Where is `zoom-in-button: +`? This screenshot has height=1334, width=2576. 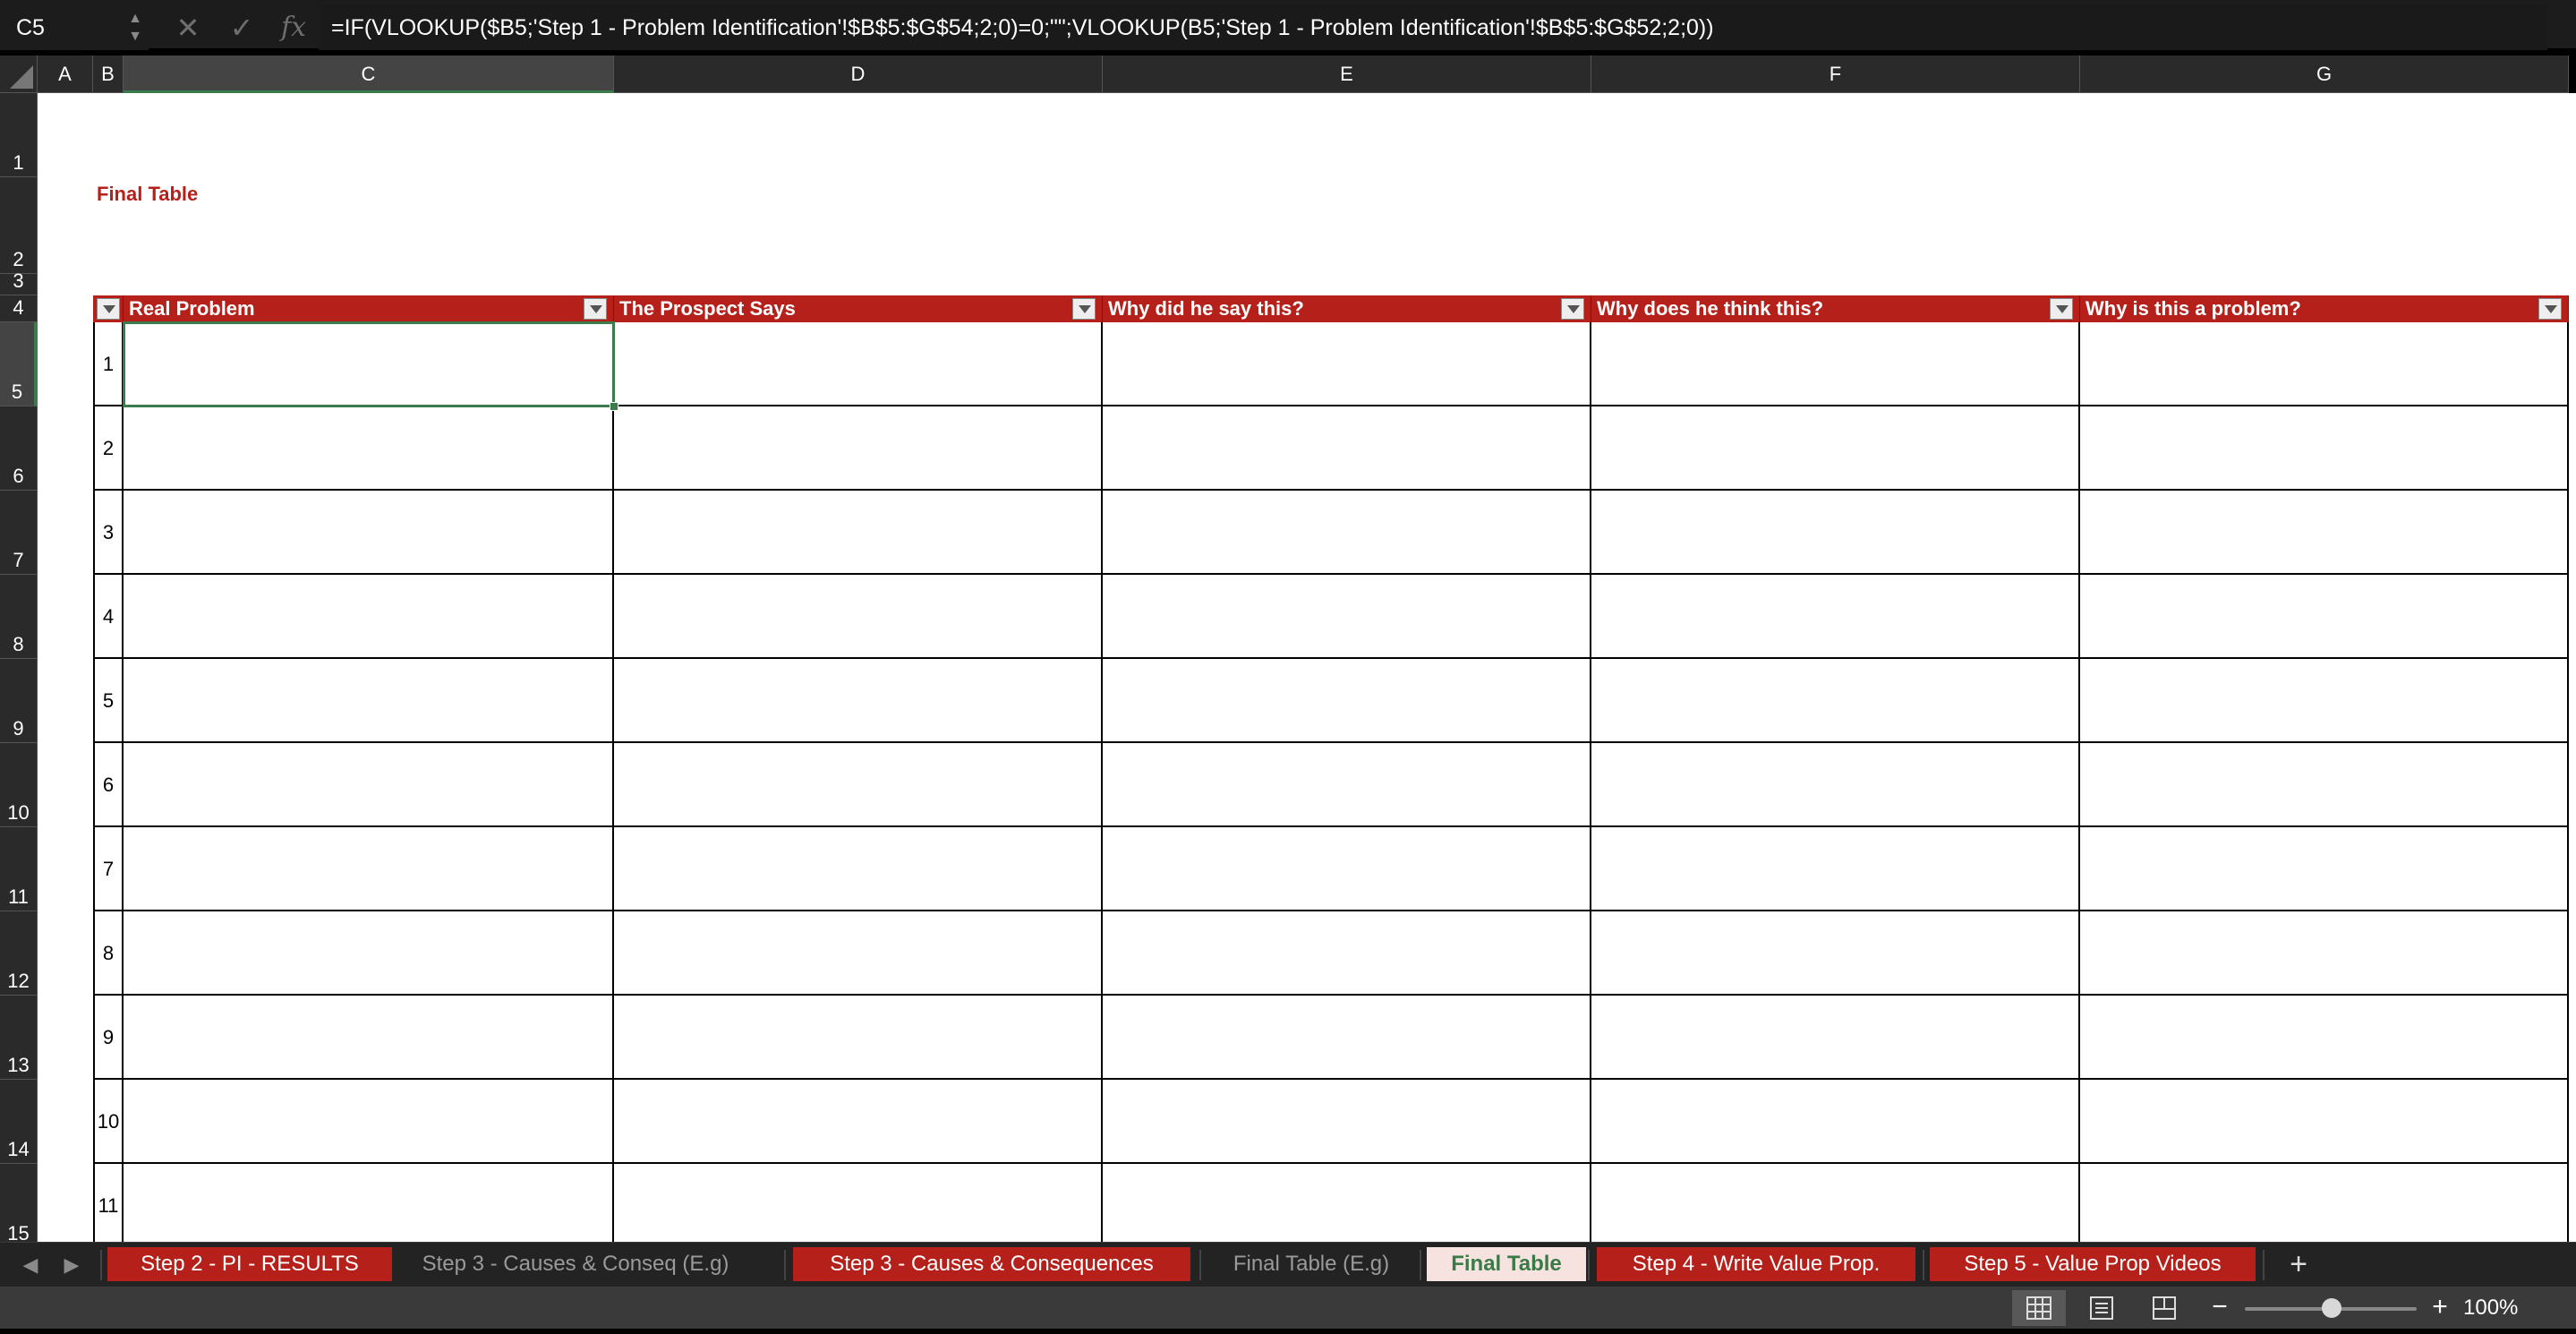 zoom-in-button: + is located at coordinates (2440, 1308).